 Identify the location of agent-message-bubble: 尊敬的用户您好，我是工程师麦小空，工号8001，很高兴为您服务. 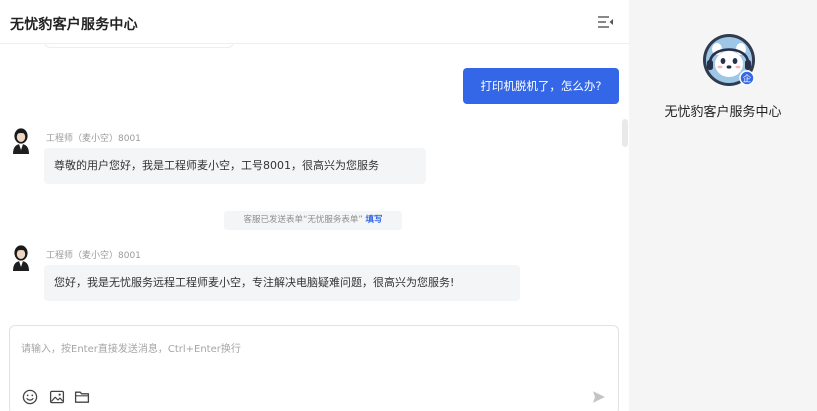
(235, 166).